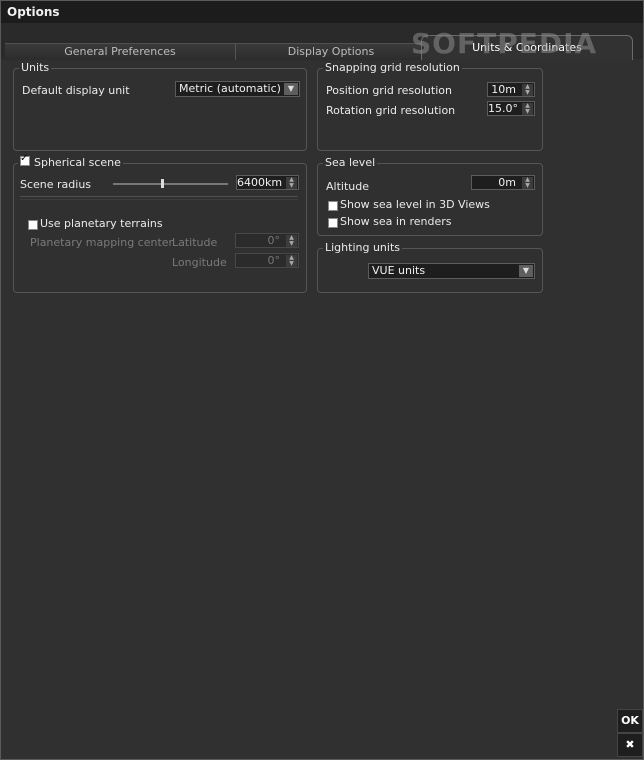 Image resolution: width=644 pixels, height=760 pixels. I want to click on mapping-center-label: Planetary mapping center, so click(102, 242).